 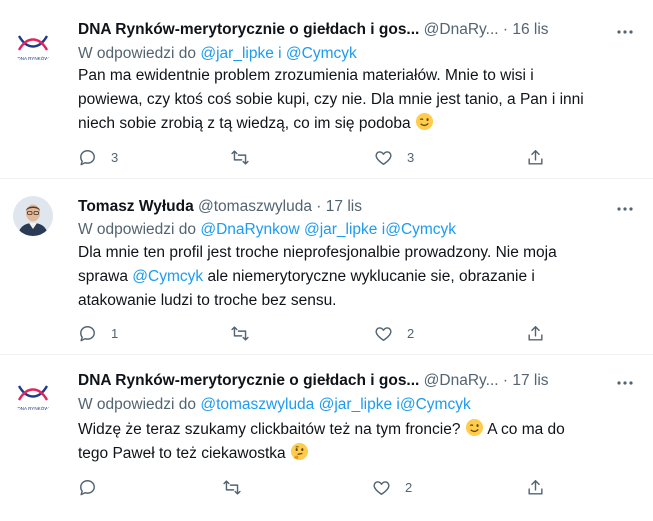 I want to click on tweet-text-line: atakowanie ludzi to troche bez sensu., so click(x=207, y=300).